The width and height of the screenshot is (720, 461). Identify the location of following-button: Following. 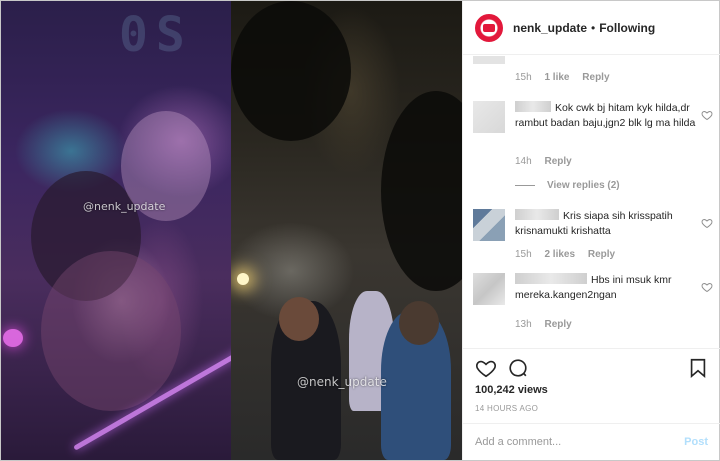
(627, 28).